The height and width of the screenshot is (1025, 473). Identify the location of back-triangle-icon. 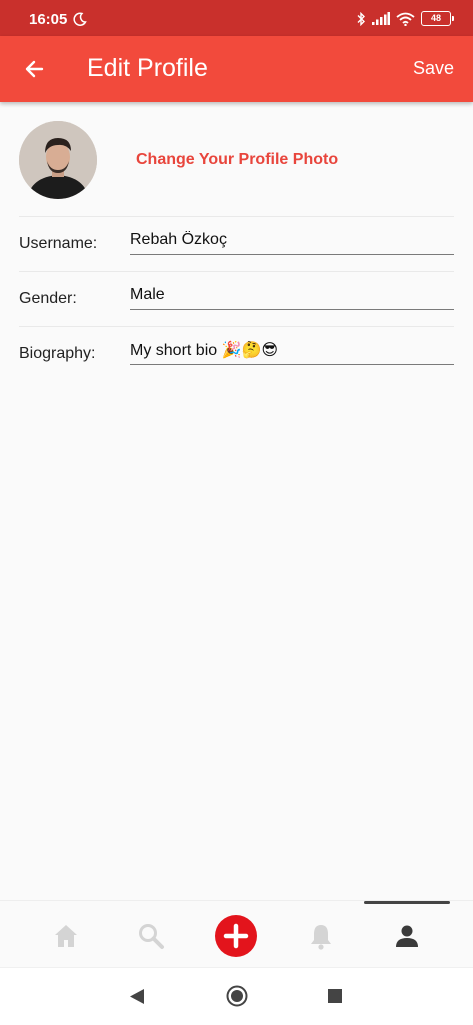
(137, 996).